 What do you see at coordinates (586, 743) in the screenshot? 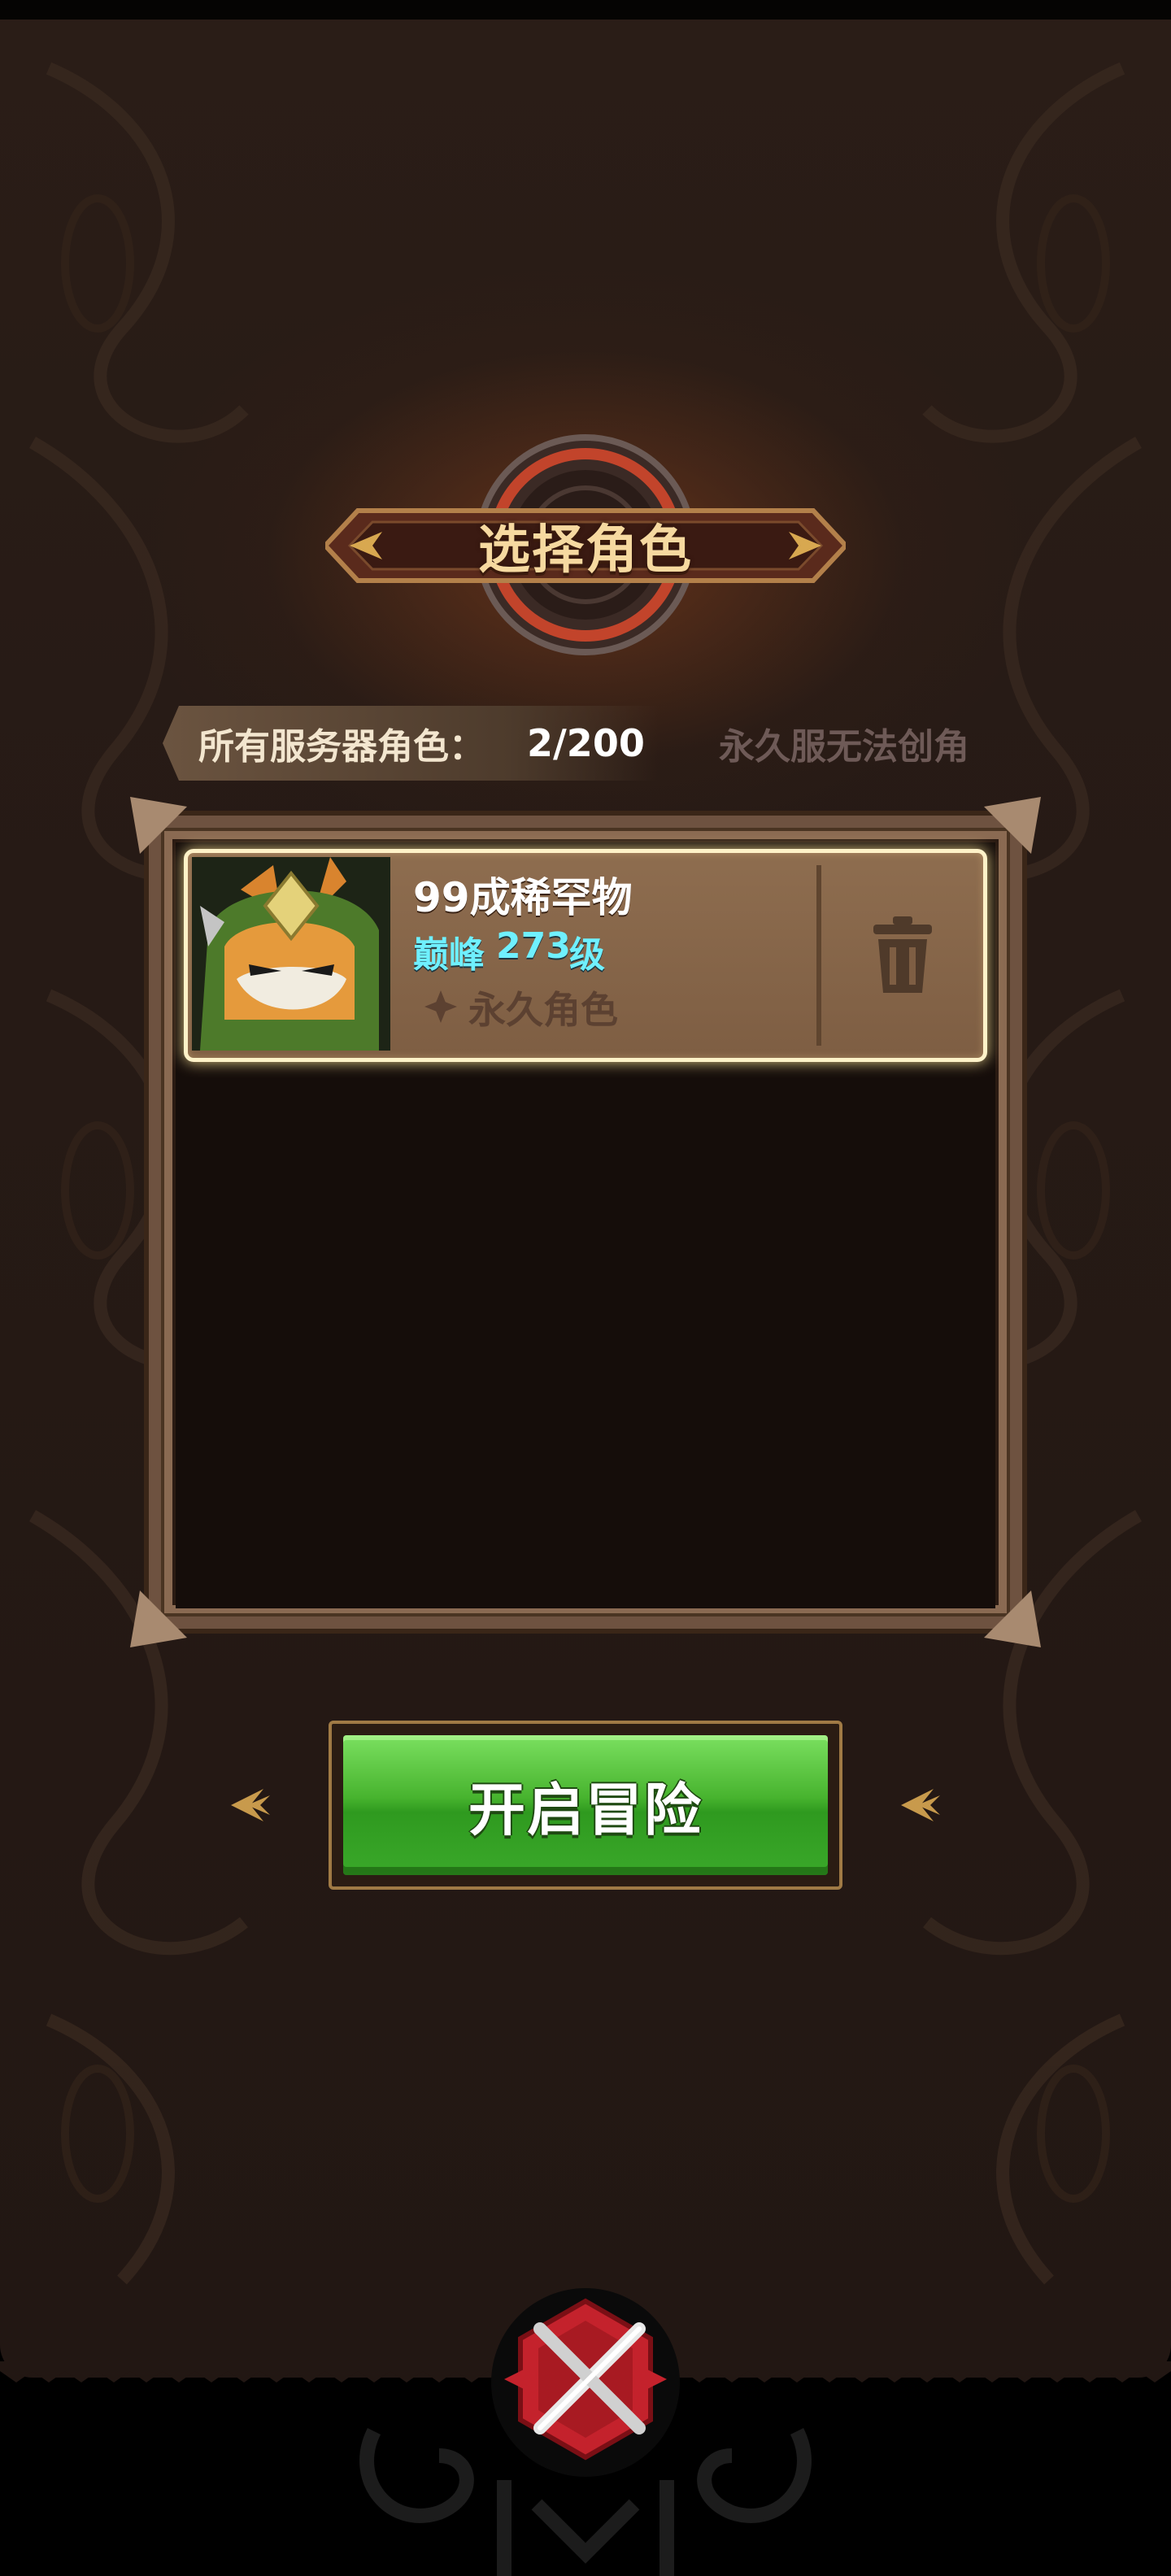
I see `server-count-value: 2/200` at bounding box center [586, 743].